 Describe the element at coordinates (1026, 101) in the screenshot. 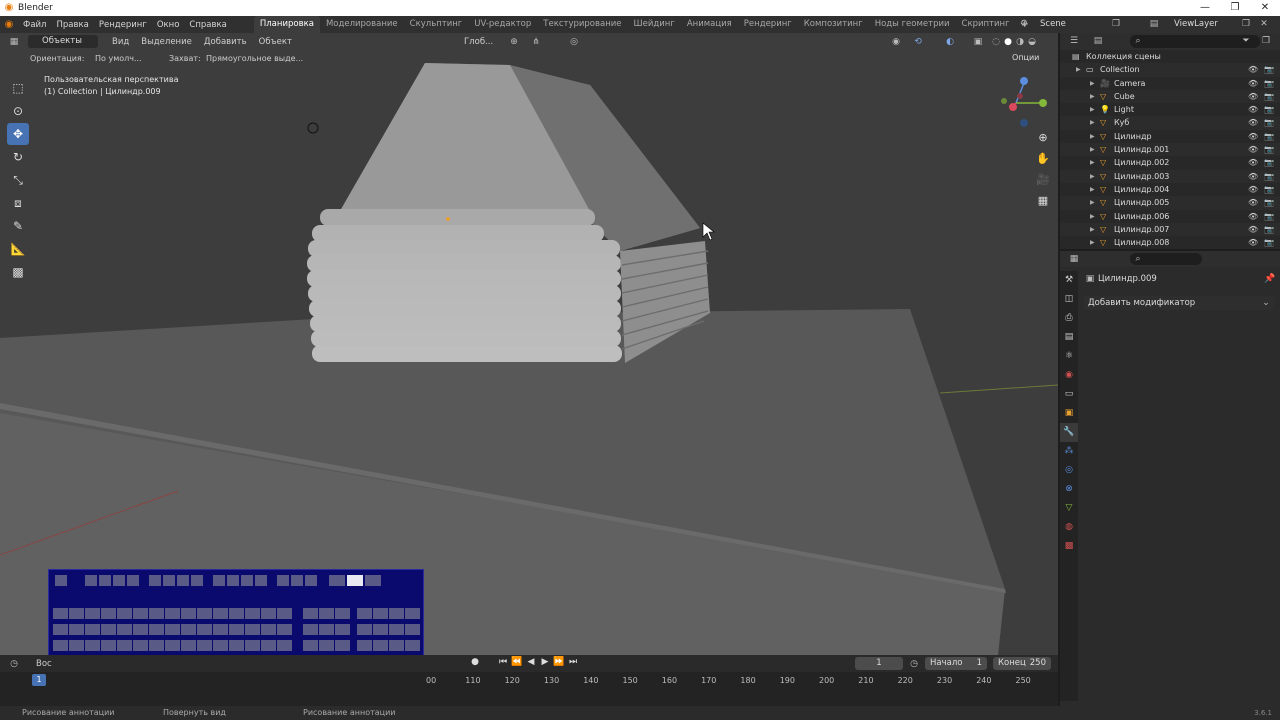

I see `navigation-gizmo` at that location.